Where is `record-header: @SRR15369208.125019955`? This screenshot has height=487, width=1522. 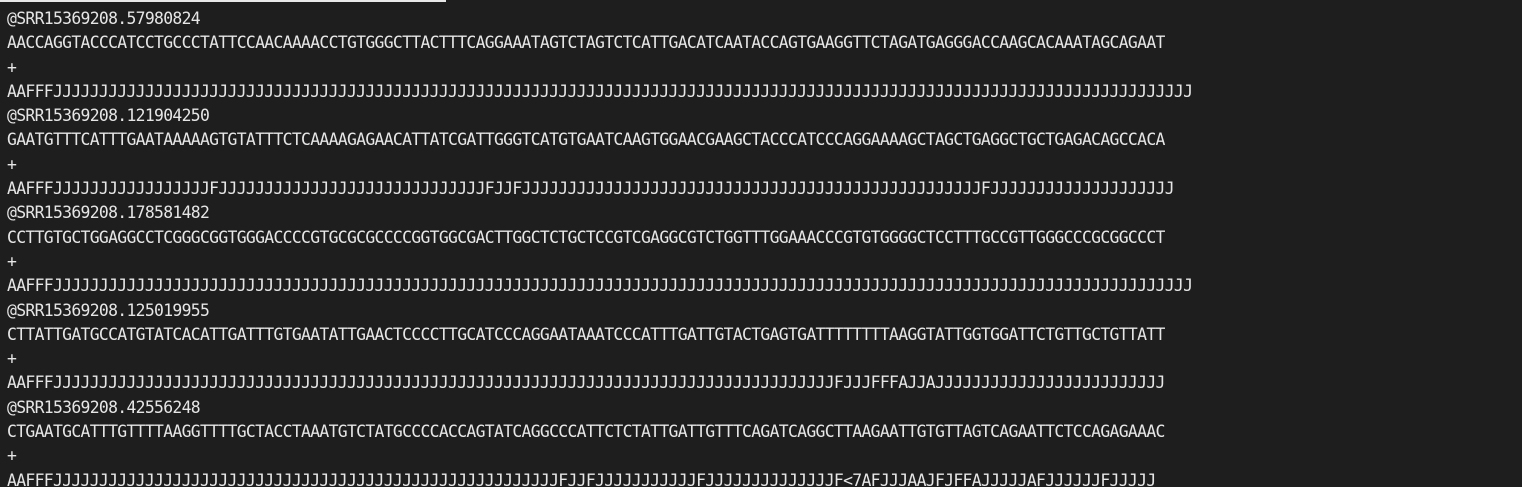 record-header: @SRR15369208.125019955 is located at coordinates (108, 310).